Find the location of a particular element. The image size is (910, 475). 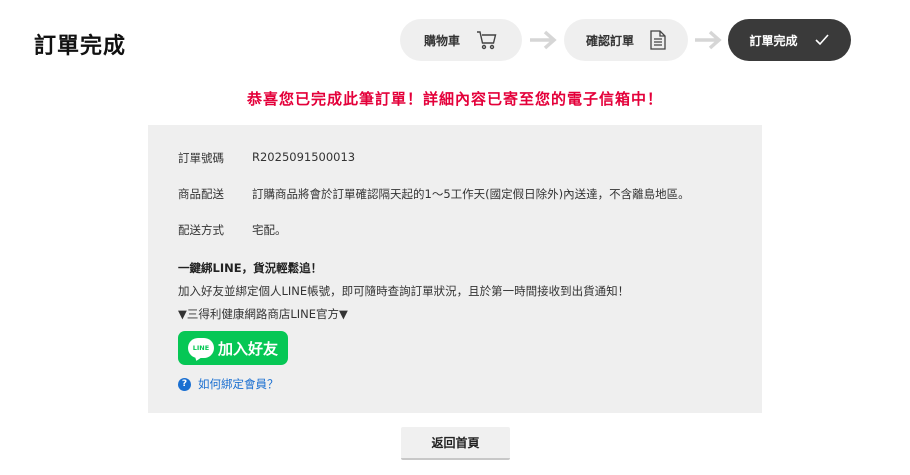

step-complete-label: 訂單完成 is located at coordinates (773, 40).